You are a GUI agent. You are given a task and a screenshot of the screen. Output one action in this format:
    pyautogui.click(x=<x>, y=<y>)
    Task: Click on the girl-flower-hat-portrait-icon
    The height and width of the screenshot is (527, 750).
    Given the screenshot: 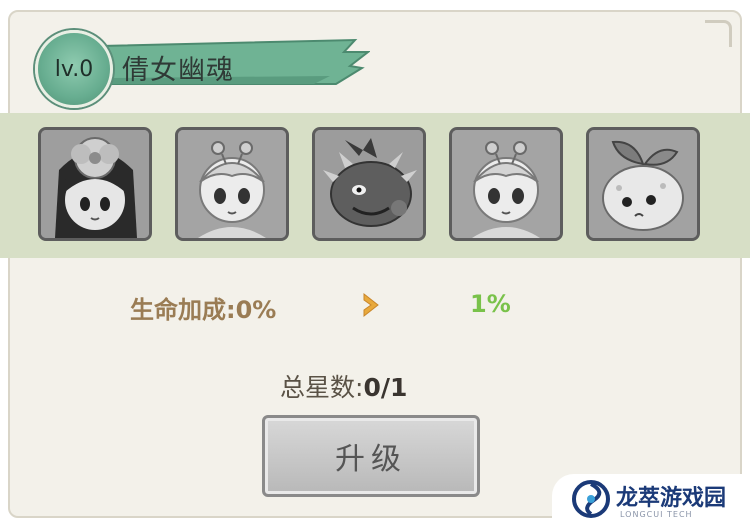 What is the action you would take?
    pyautogui.click(x=95, y=184)
    